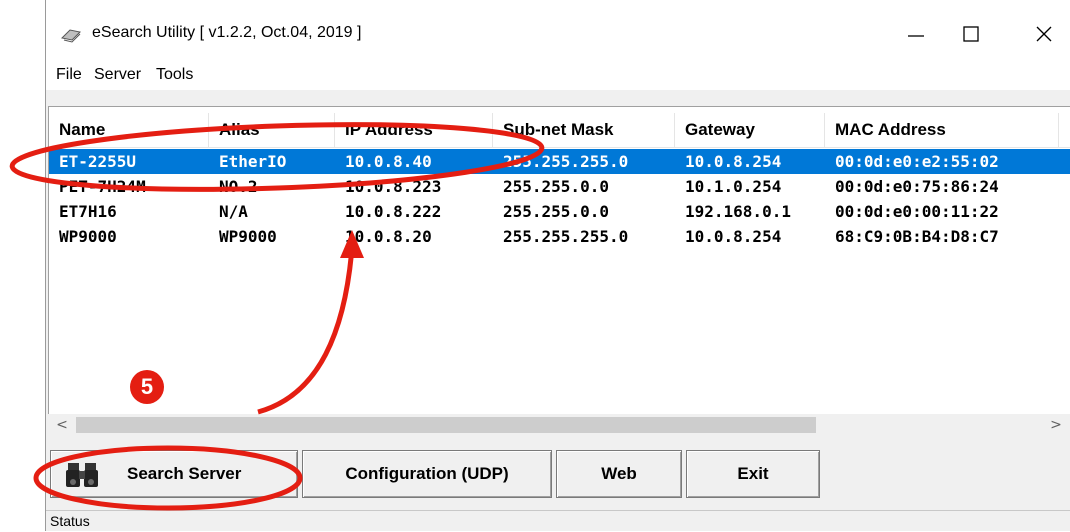 Image resolution: width=1070 pixels, height=532 pixels. Describe the element at coordinates (750, 130) in the screenshot. I see `column-gateway: Gateway` at that location.